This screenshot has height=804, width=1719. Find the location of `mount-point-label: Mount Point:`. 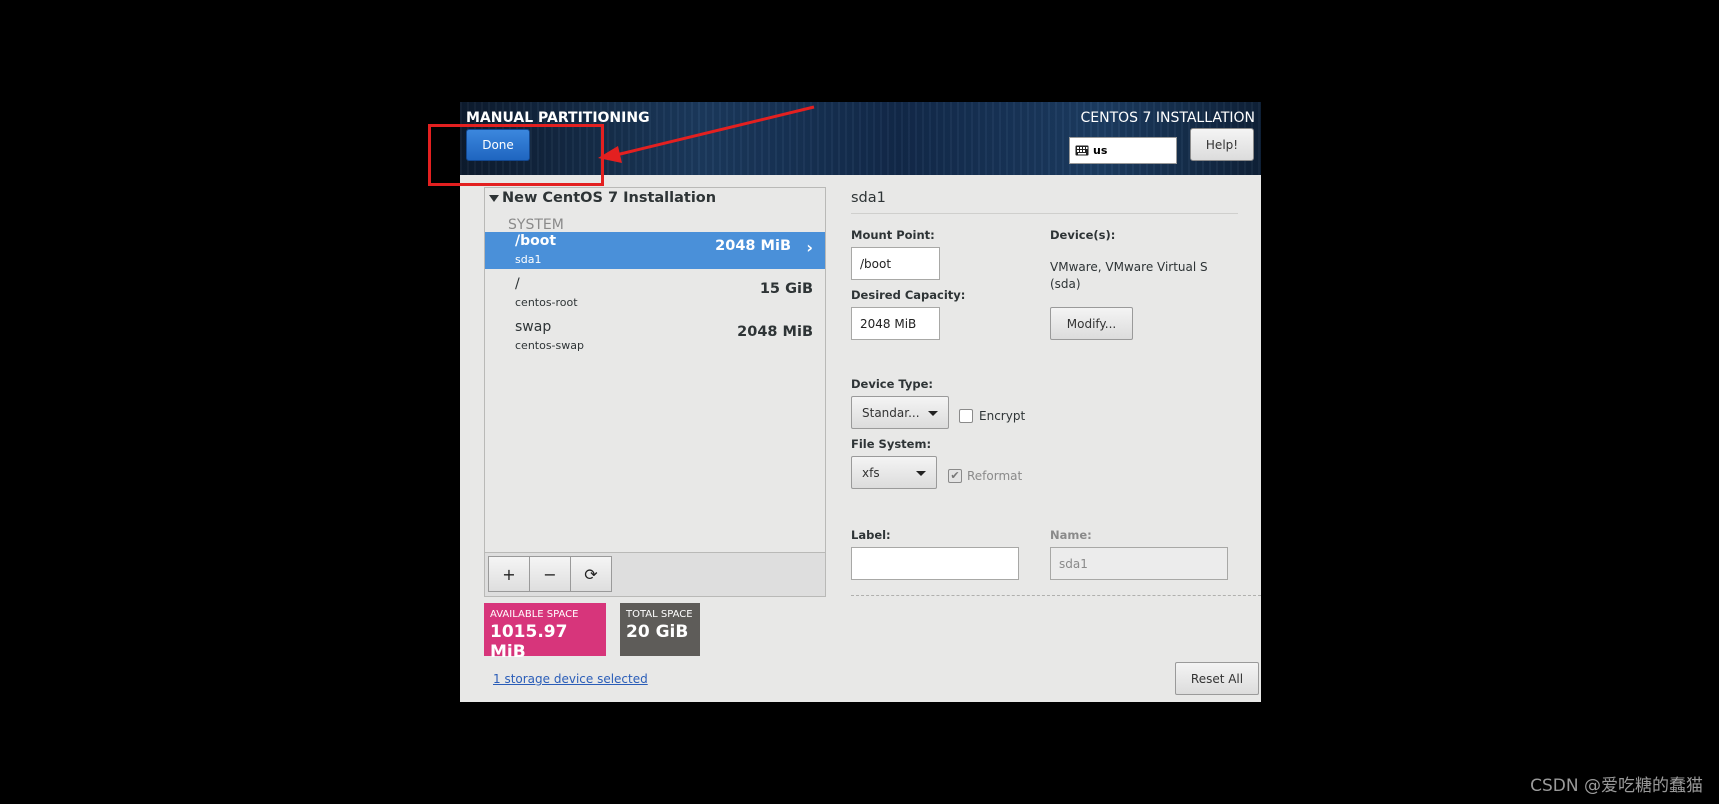

mount-point-label: Mount Point: is located at coordinates (893, 235).